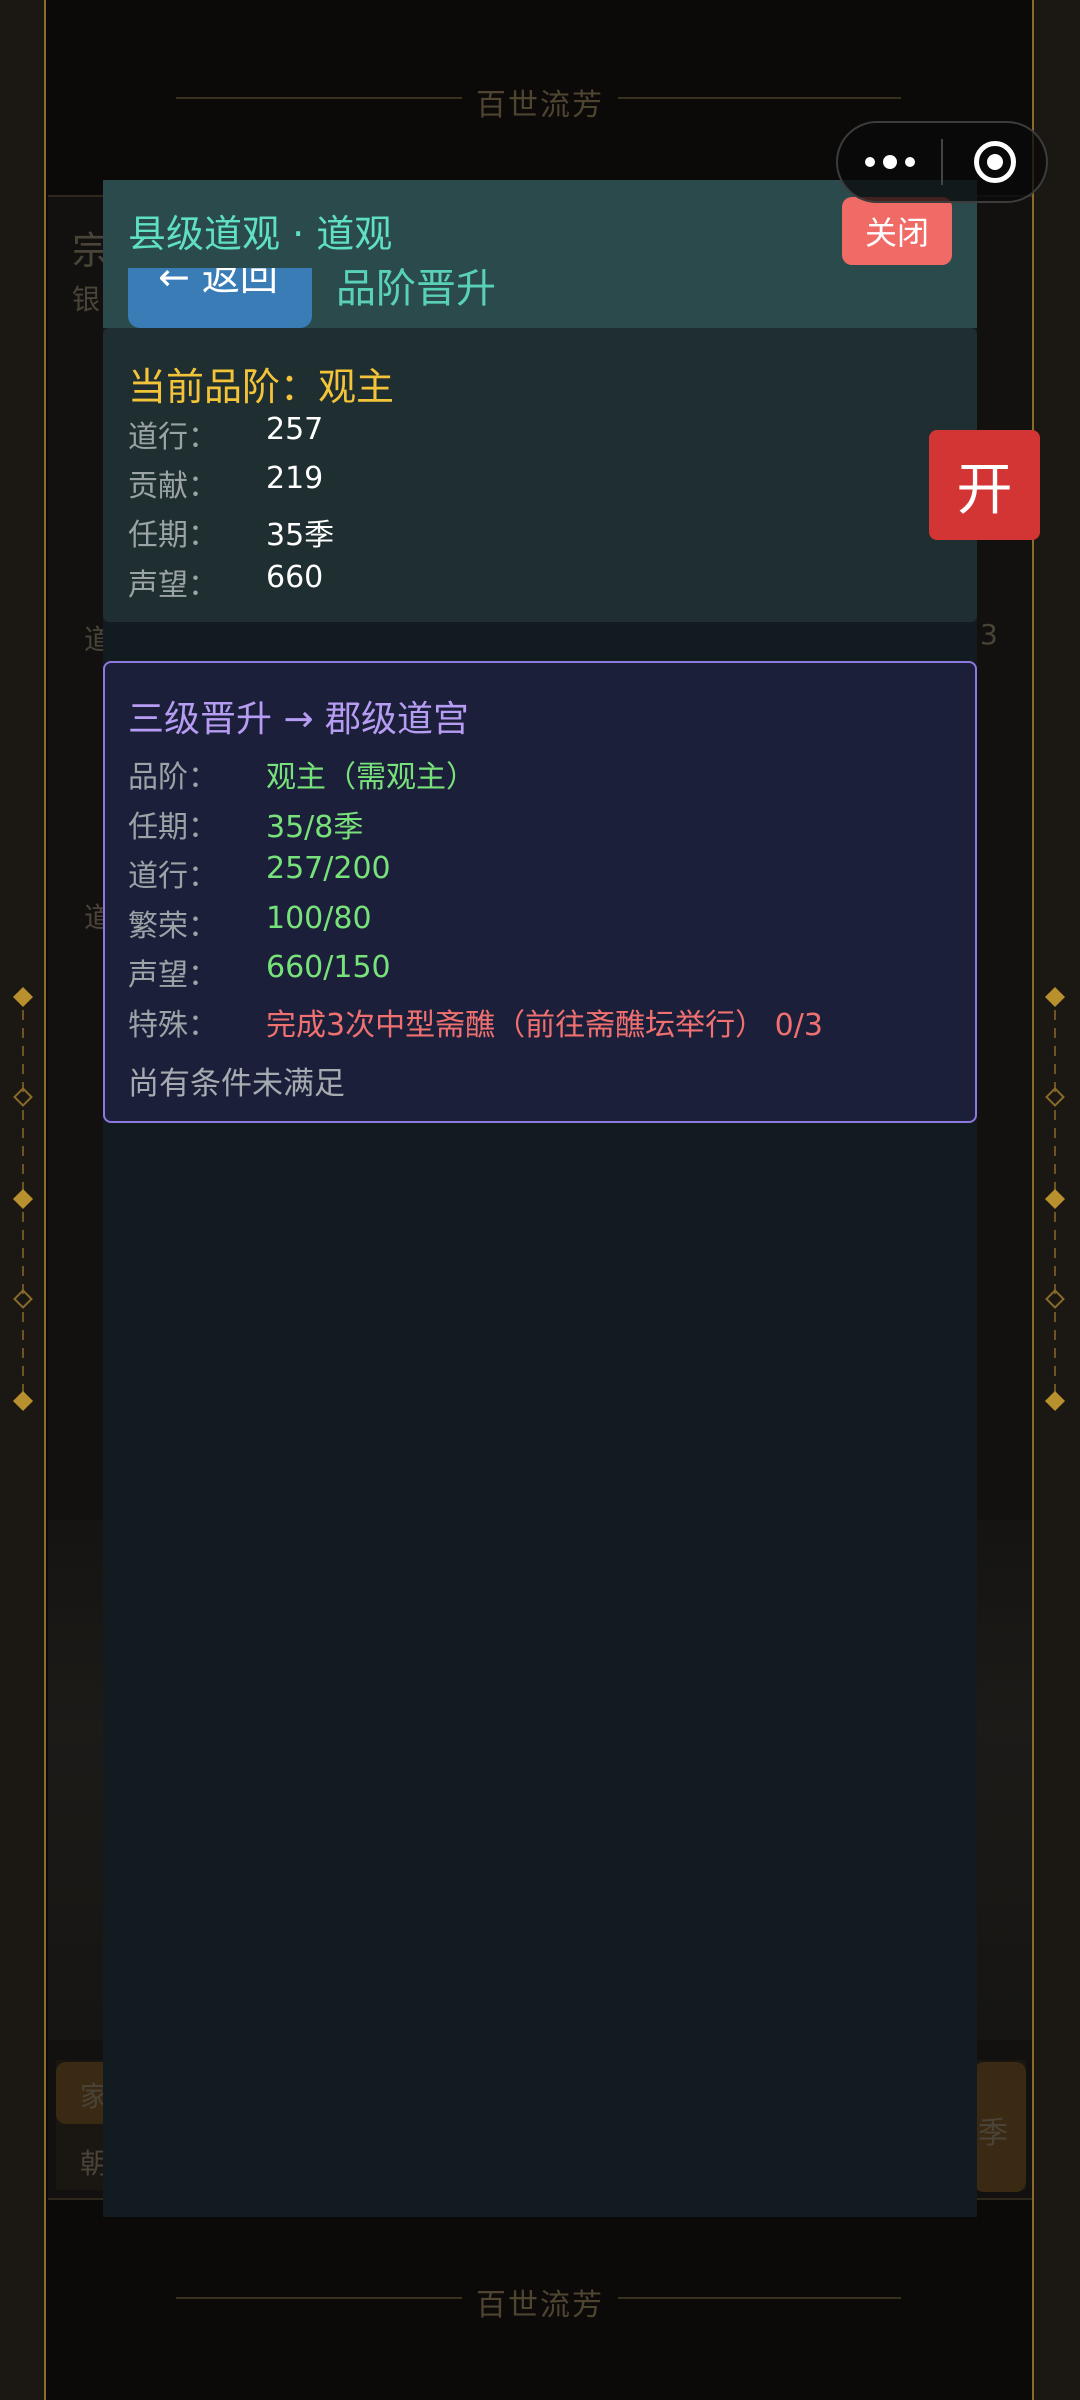 The width and height of the screenshot is (1080, 2400). Describe the element at coordinates (173, 926) in the screenshot. I see `requirement-label: 繁荣：` at that location.